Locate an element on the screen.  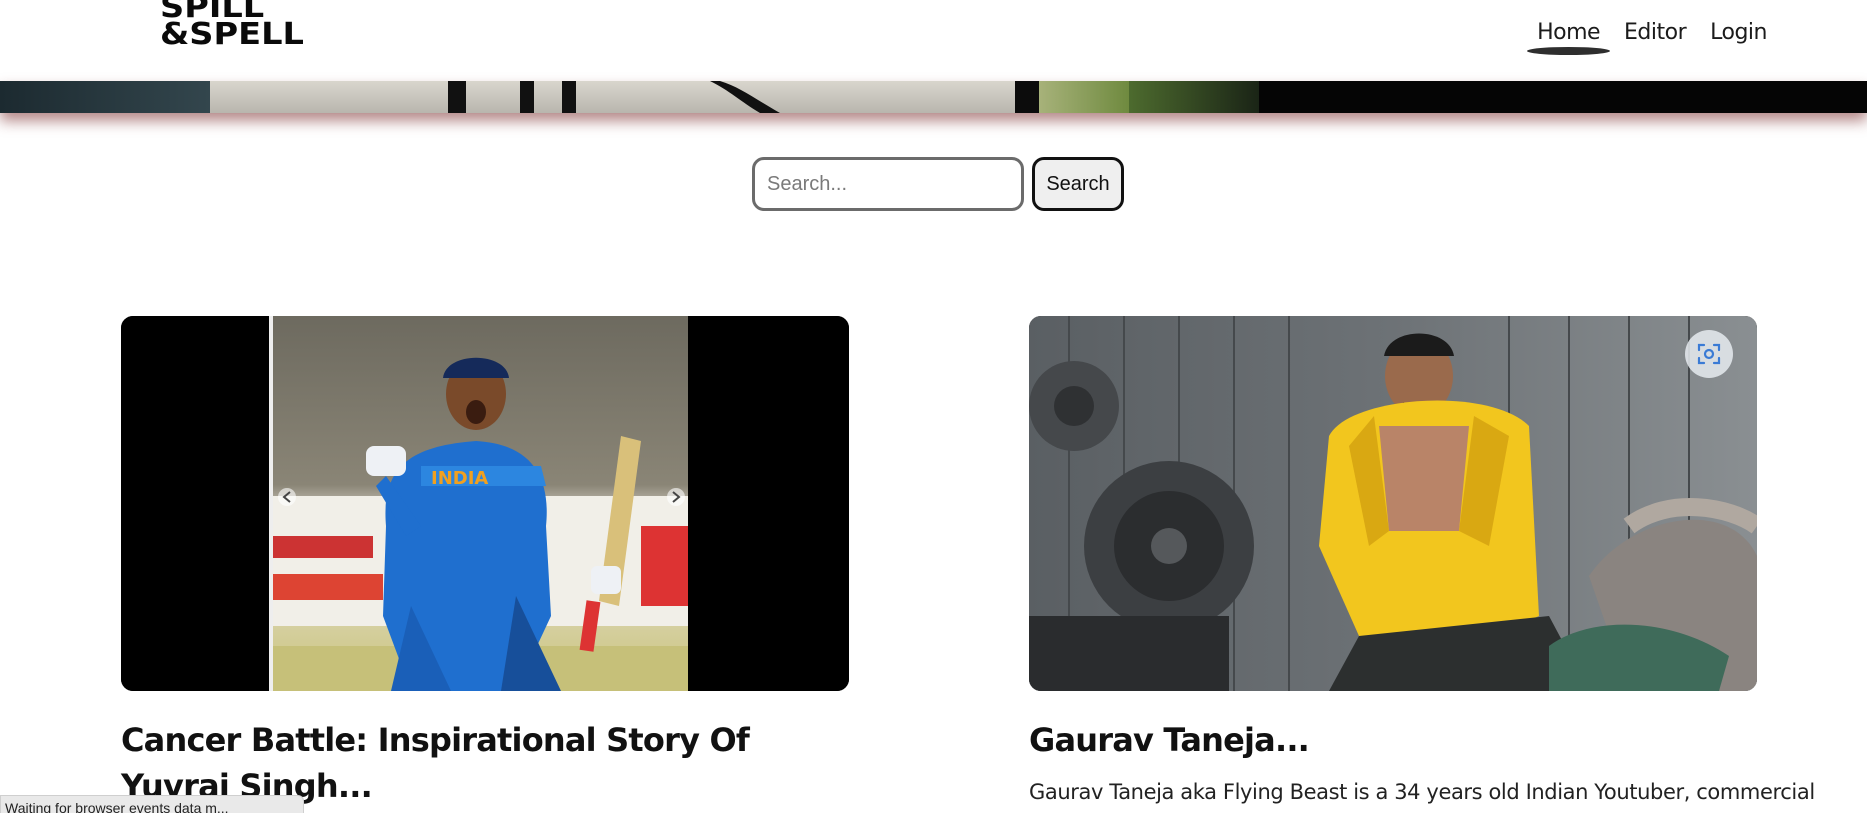
chevron-right-icon is located at coordinates (676, 497).